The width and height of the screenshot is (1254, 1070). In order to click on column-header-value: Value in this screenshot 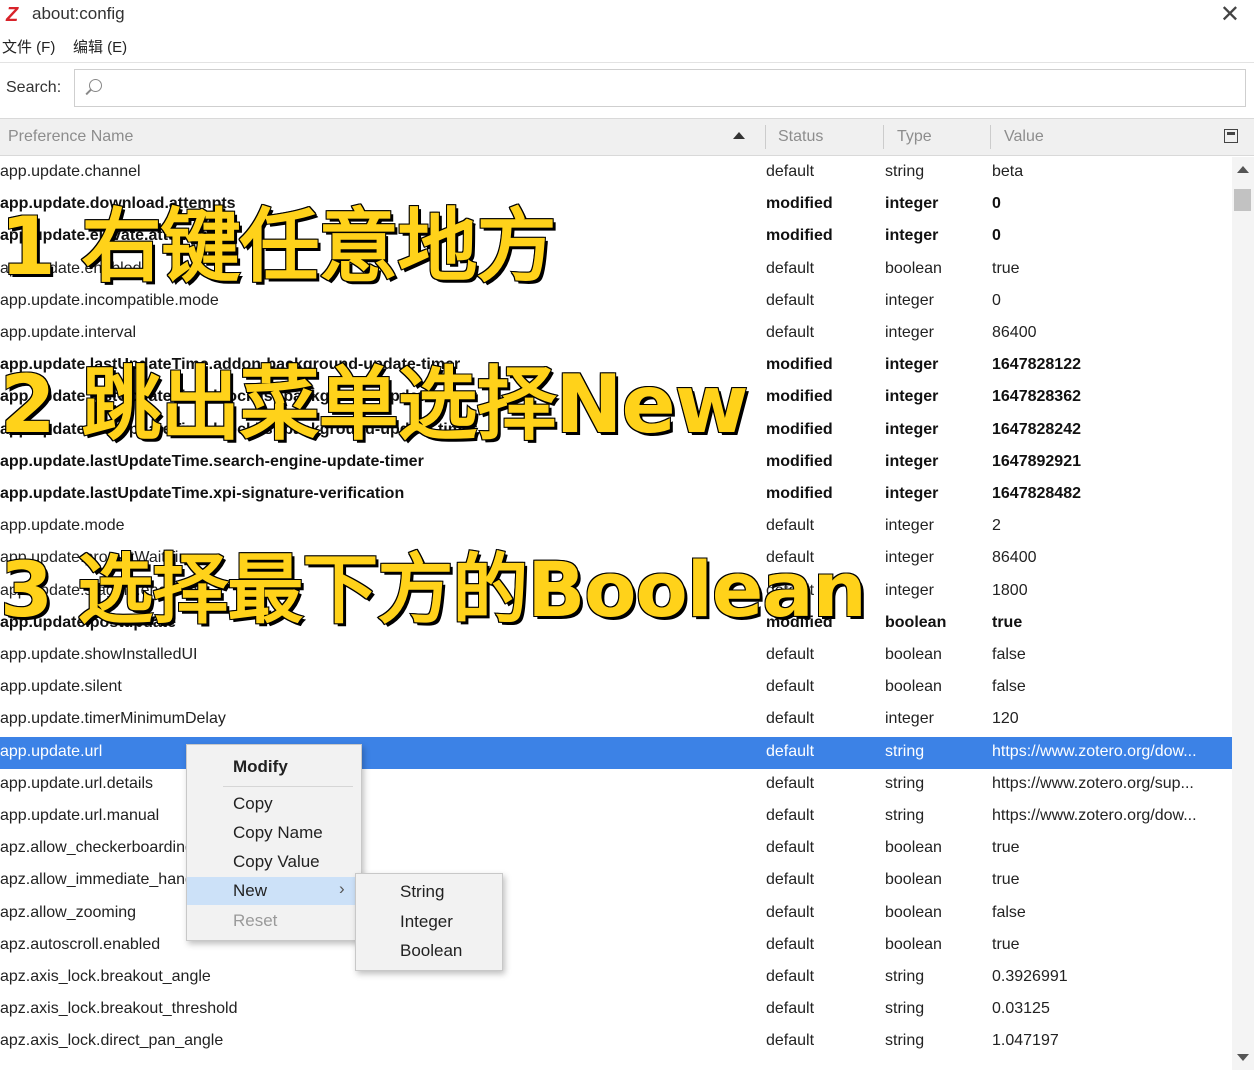, I will do `click(1024, 137)`.